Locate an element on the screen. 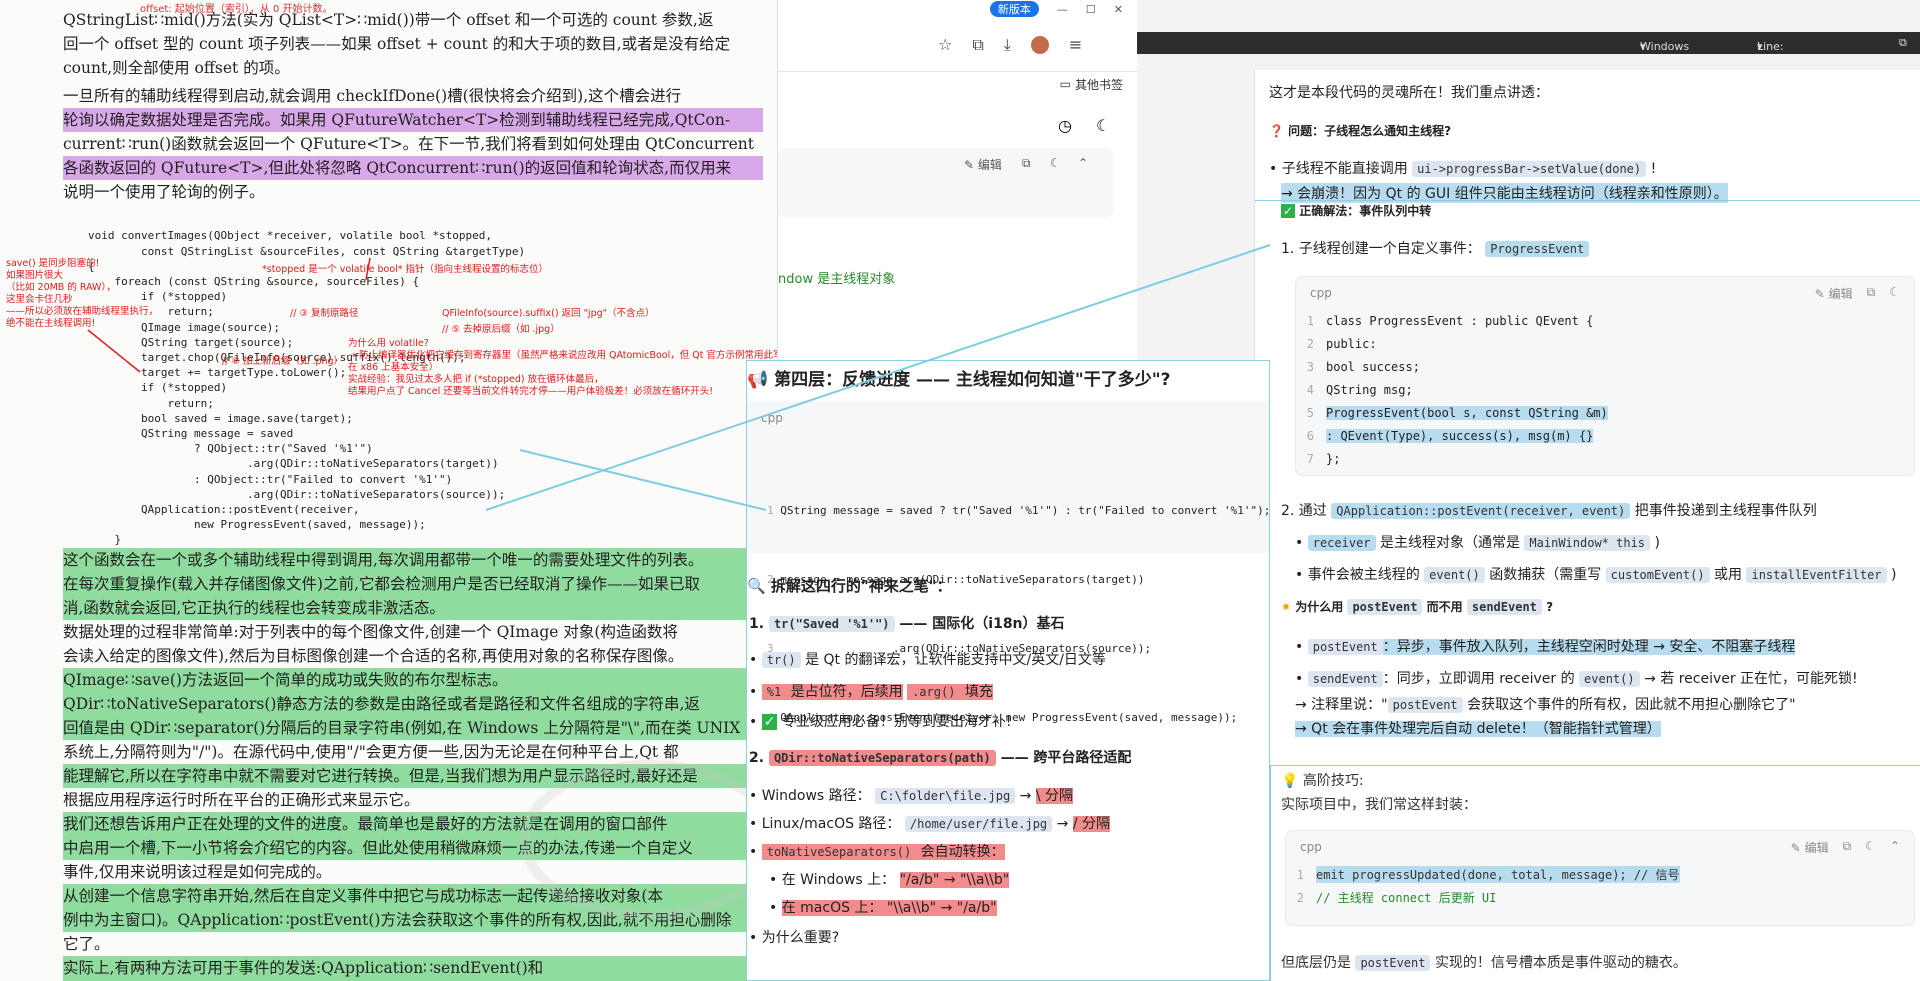 This screenshot has width=1920, height=981. avatar is located at coordinates (1039, 44).